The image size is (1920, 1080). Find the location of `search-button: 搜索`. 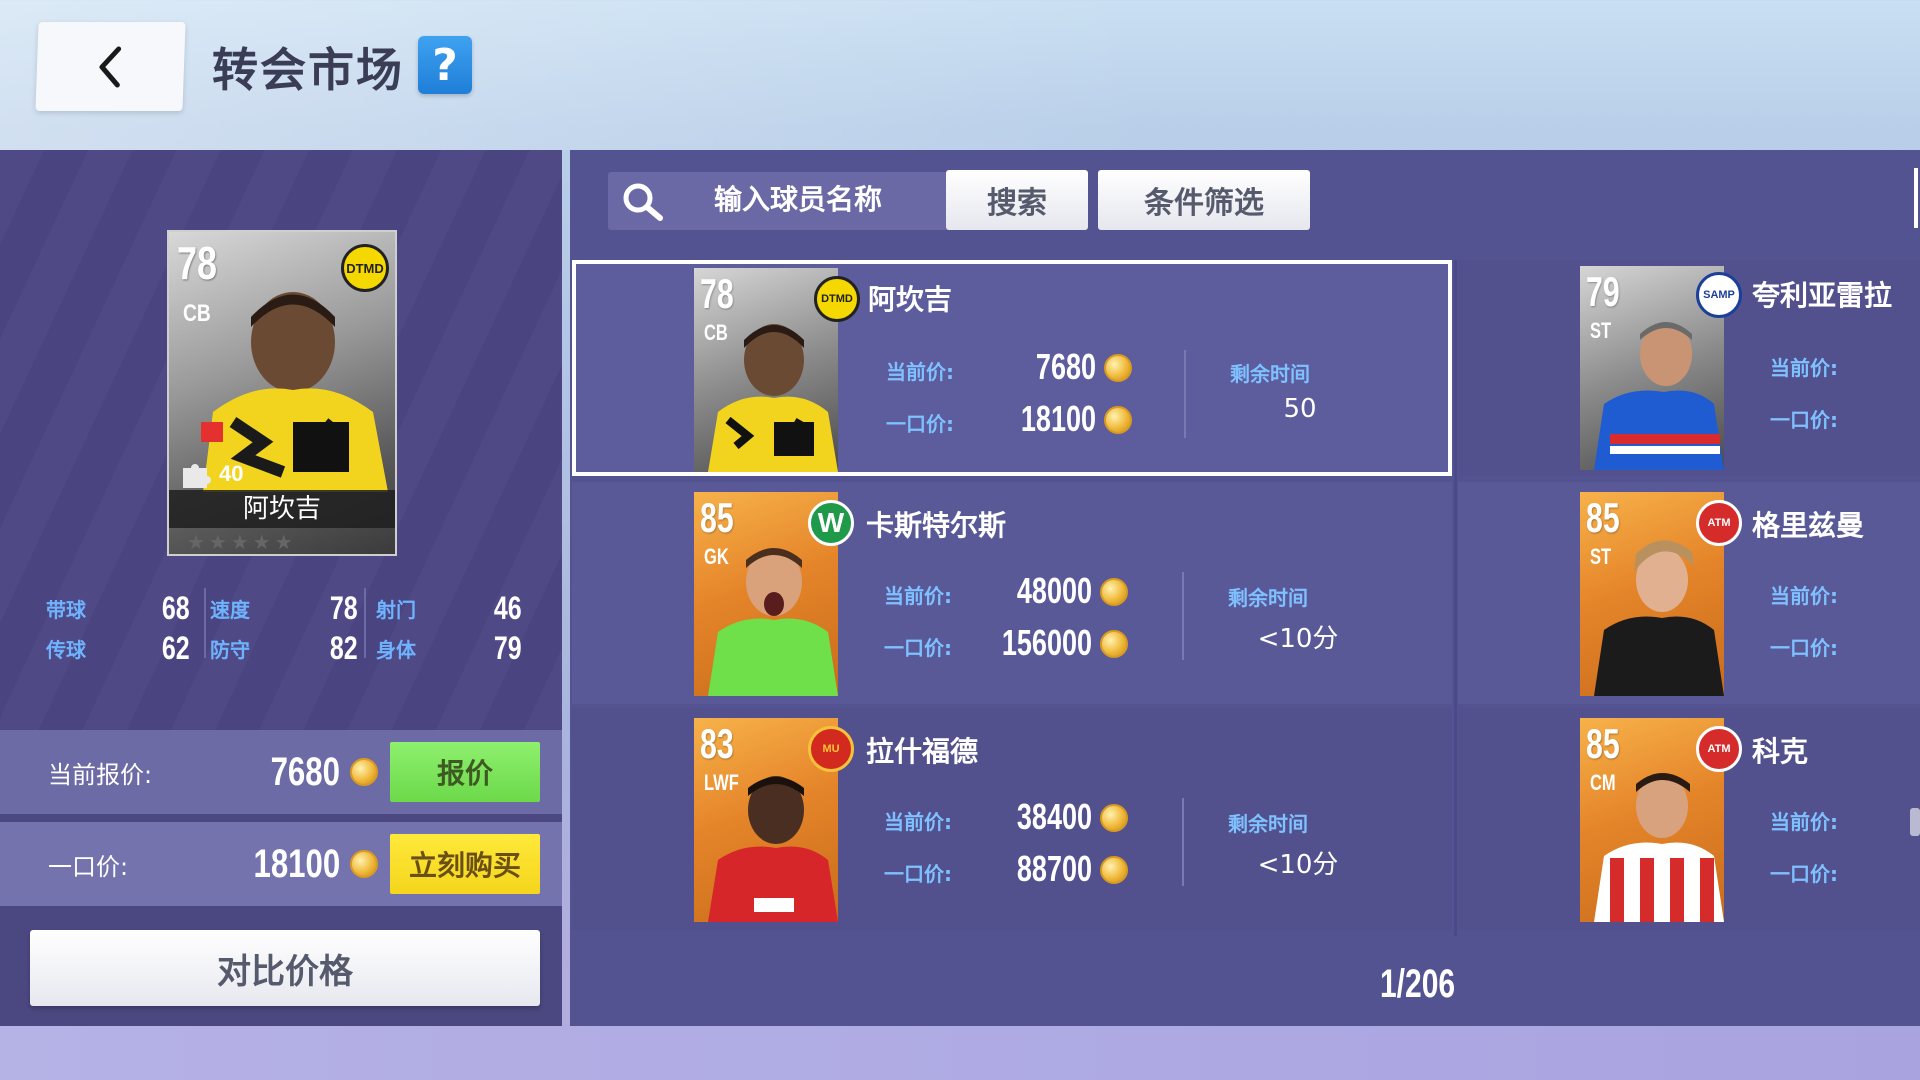

search-button: 搜索 is located at coordinates (1017, 200).